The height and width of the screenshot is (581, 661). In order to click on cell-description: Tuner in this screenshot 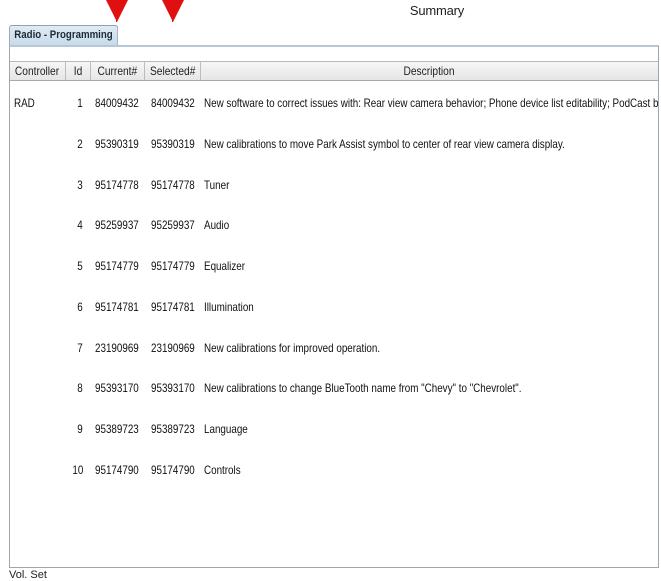, I will do `click(217, 185)`.